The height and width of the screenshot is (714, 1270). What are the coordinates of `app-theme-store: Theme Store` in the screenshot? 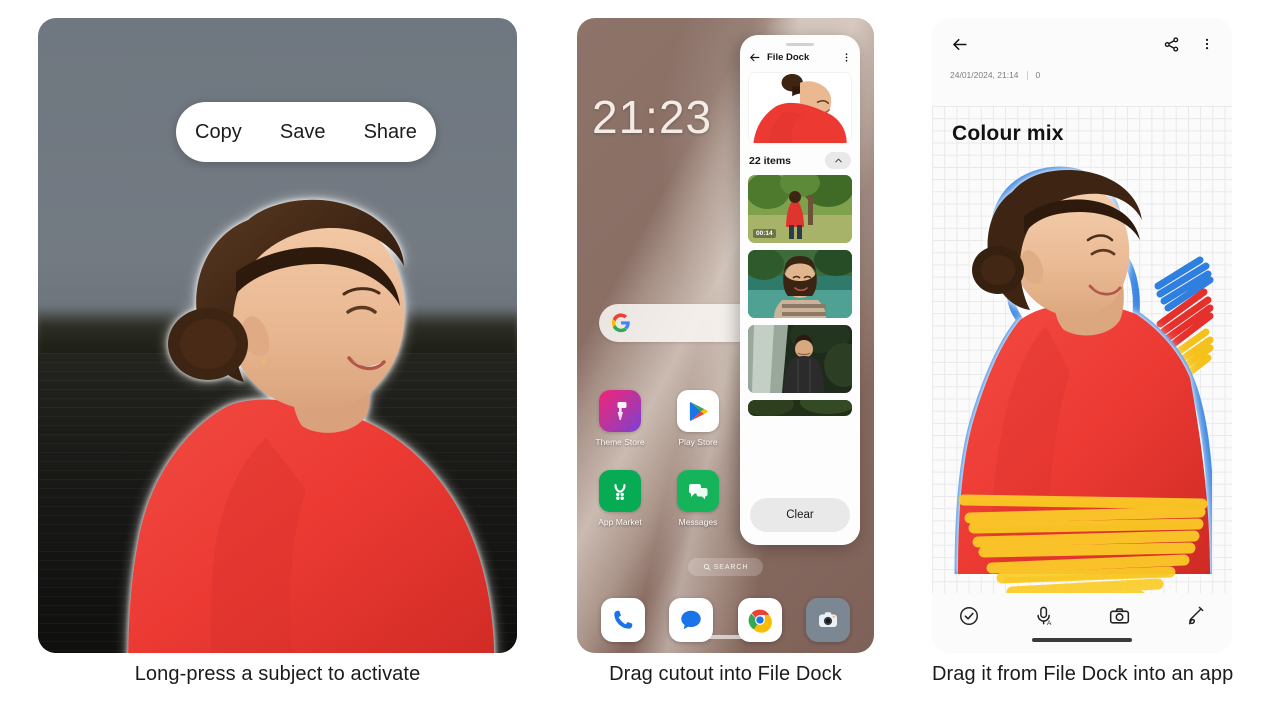 It's located at (620, 418).